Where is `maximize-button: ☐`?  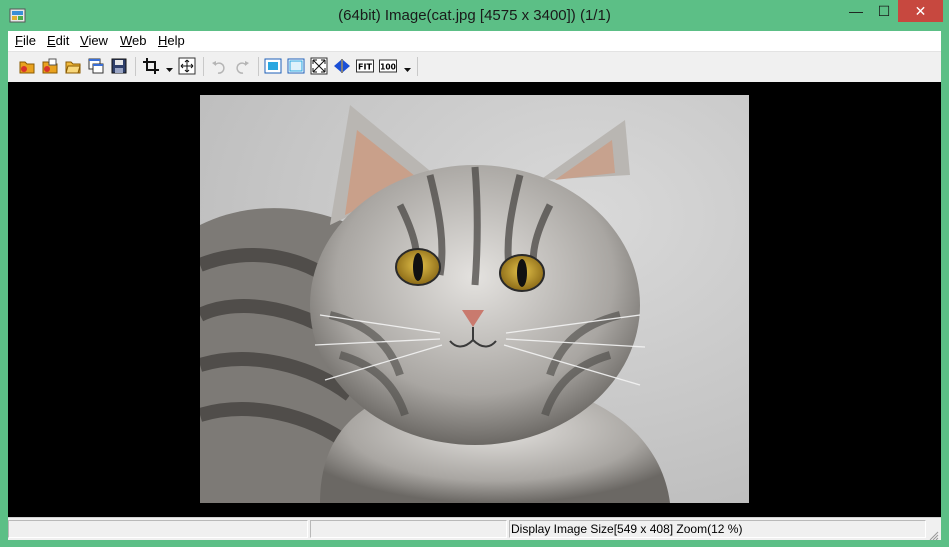 maximize-button: ☐ is located at coordinates (884, 11).